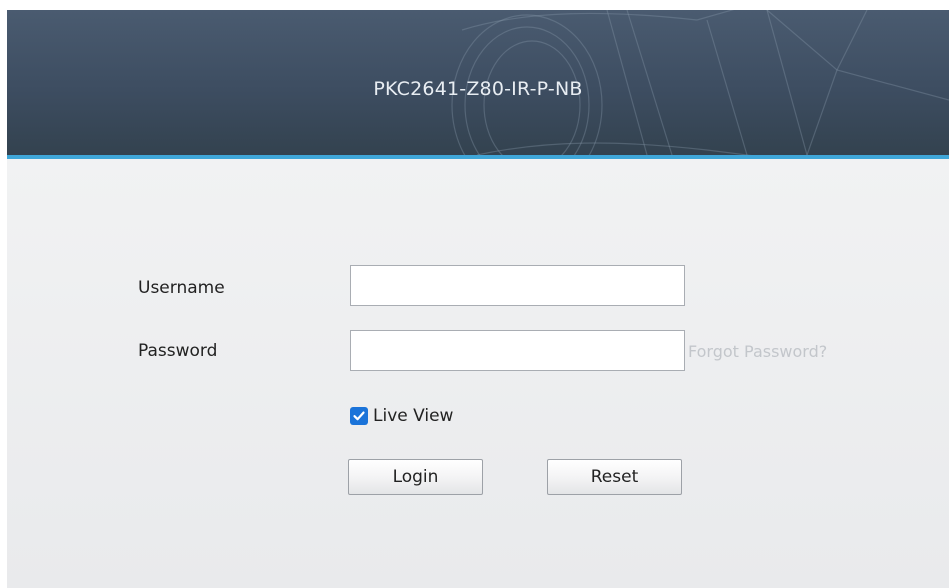 The height and width of the screenshot is (588, 949). I want to click on check-icon, so click(359, 416).